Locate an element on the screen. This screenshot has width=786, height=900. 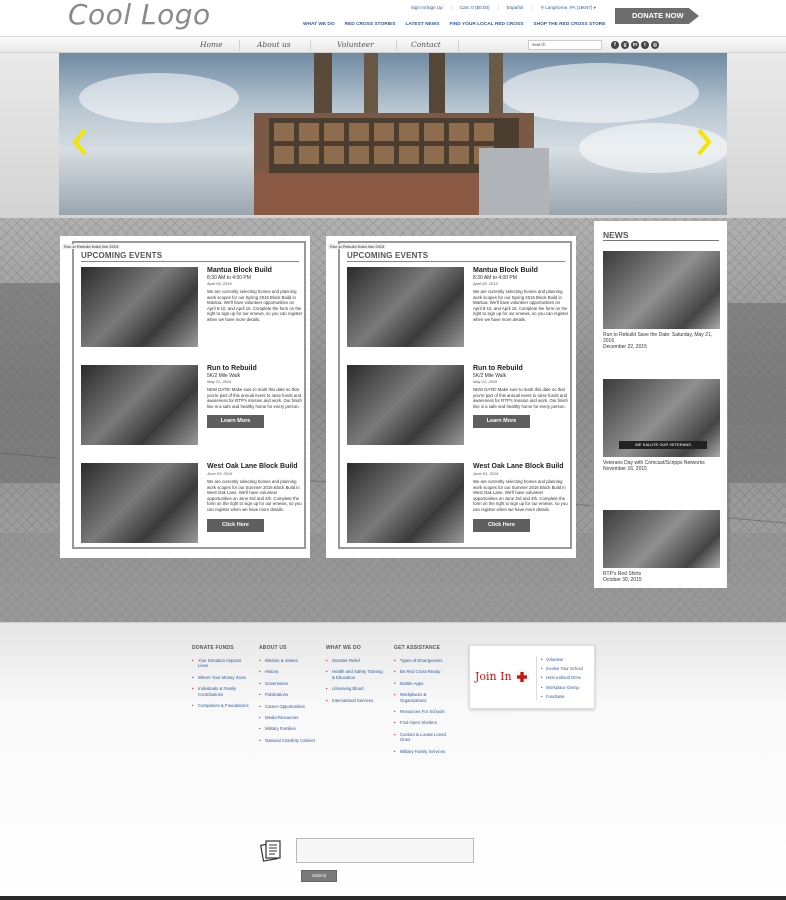
footer-link: International Services is located at coordinates (356, 701).